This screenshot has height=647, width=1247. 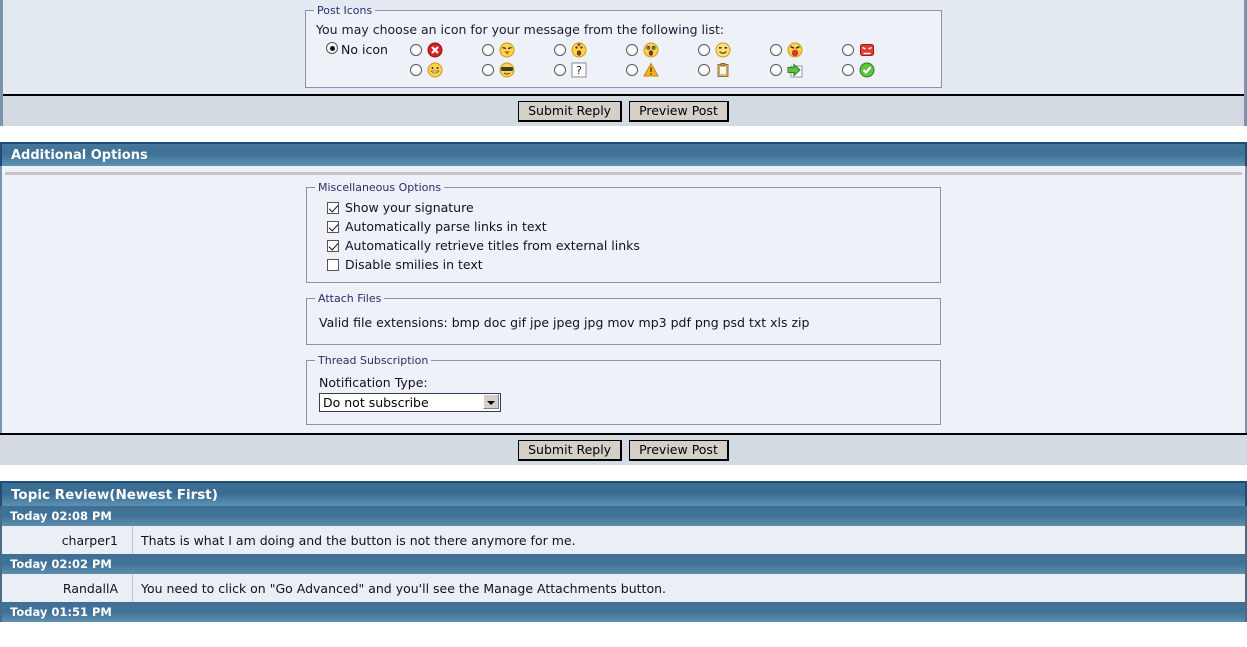 I want to click on green-arrow-icon, so click(x=795, y=70).